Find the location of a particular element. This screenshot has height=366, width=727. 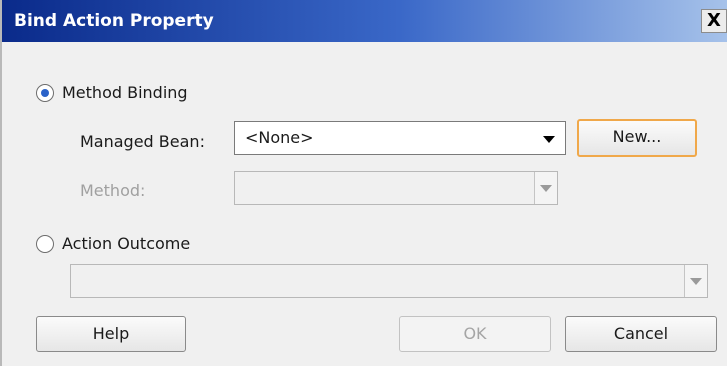

help-button: Help is located at coordinates (111, 334).